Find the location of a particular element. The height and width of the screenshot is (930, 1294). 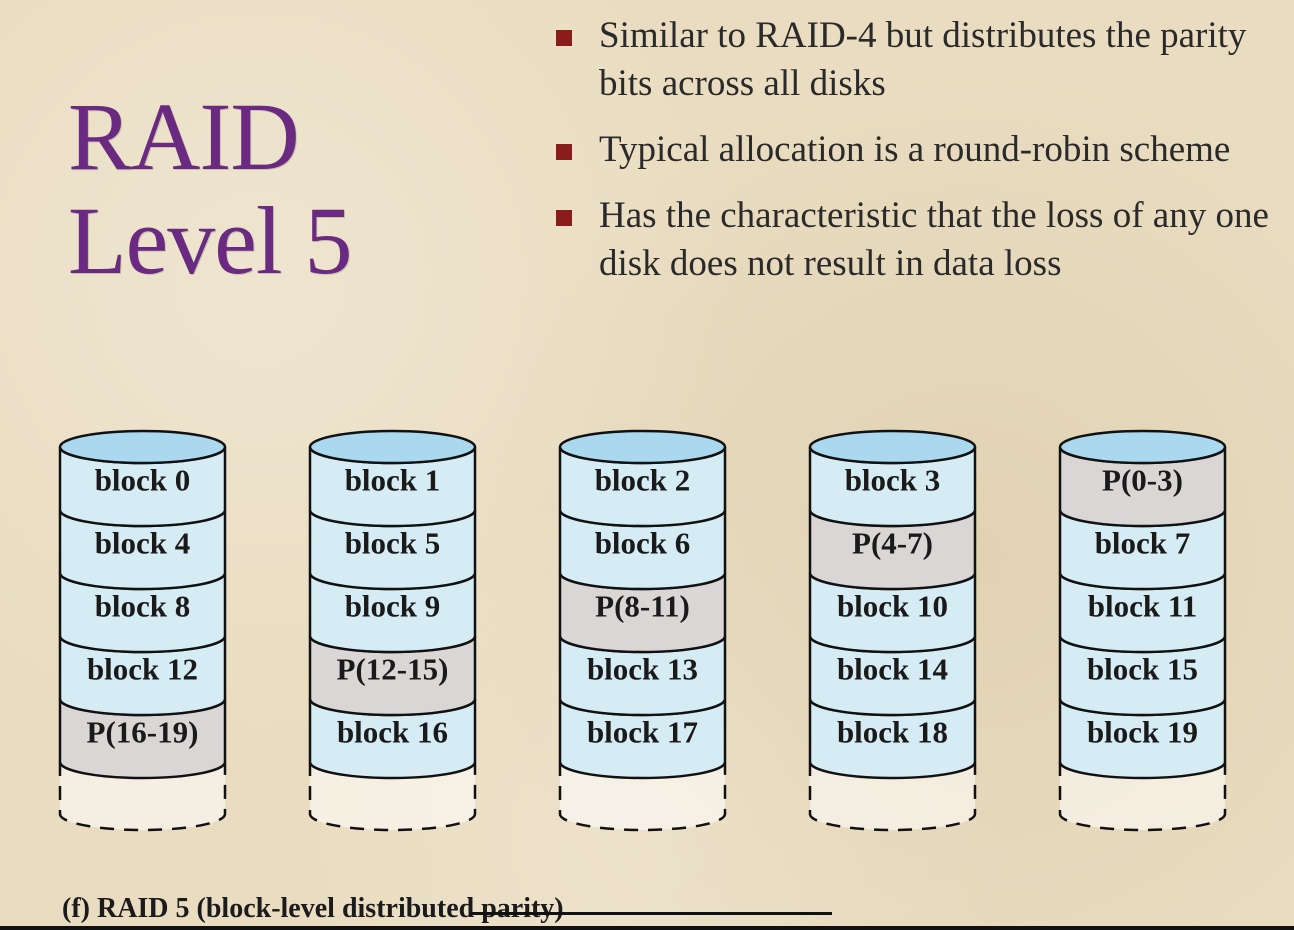

disk-0: block 0 block 4 block 8 block 12 P(16-19) is located at coordinates (142, 630).